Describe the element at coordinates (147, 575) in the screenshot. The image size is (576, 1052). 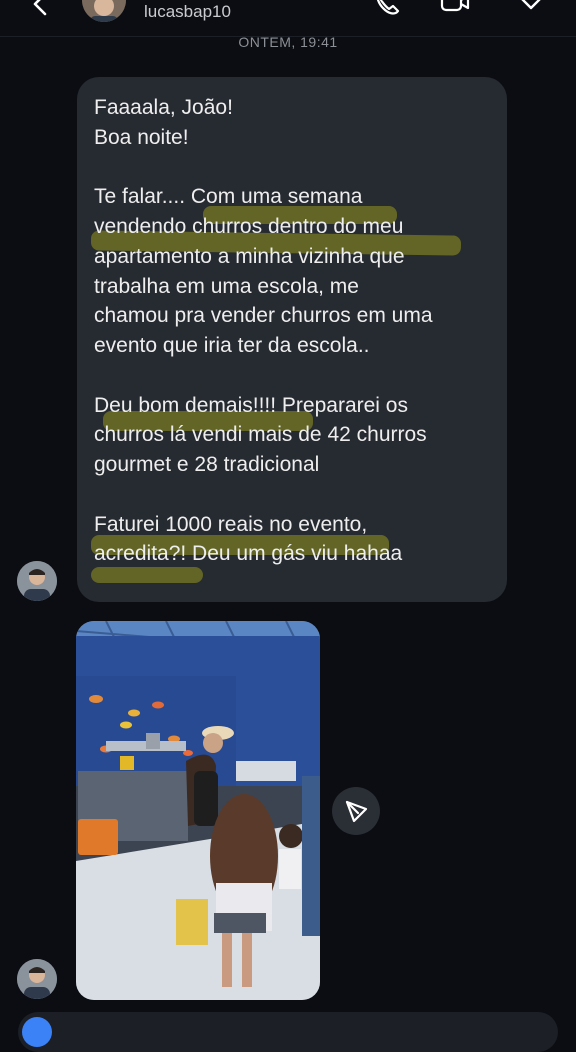
I see `highlight-mark` at that location.